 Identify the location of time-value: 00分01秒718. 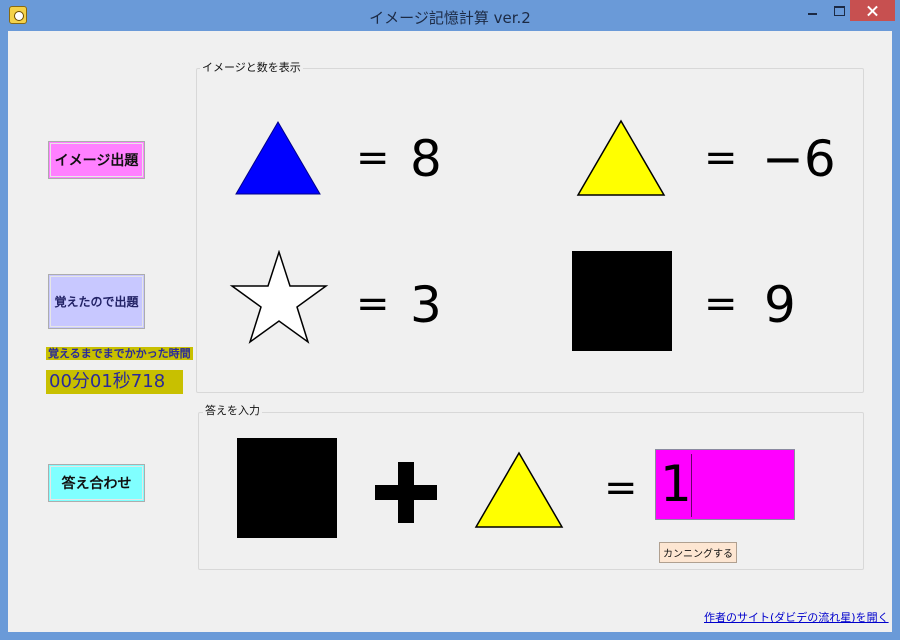
(114, 382).